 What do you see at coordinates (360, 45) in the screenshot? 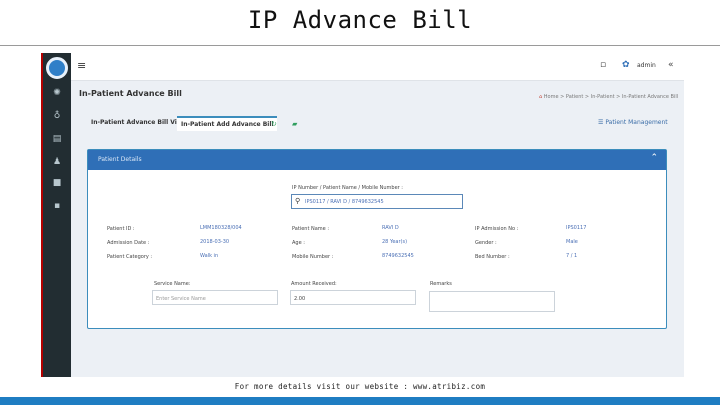
I see `title-divider` at bounding box center [360, 45].